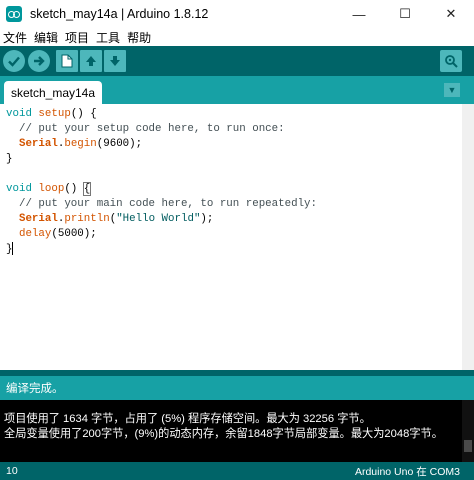 This screenshot has height=480, width=474. I want to click on open-icon, so click(91, 61).